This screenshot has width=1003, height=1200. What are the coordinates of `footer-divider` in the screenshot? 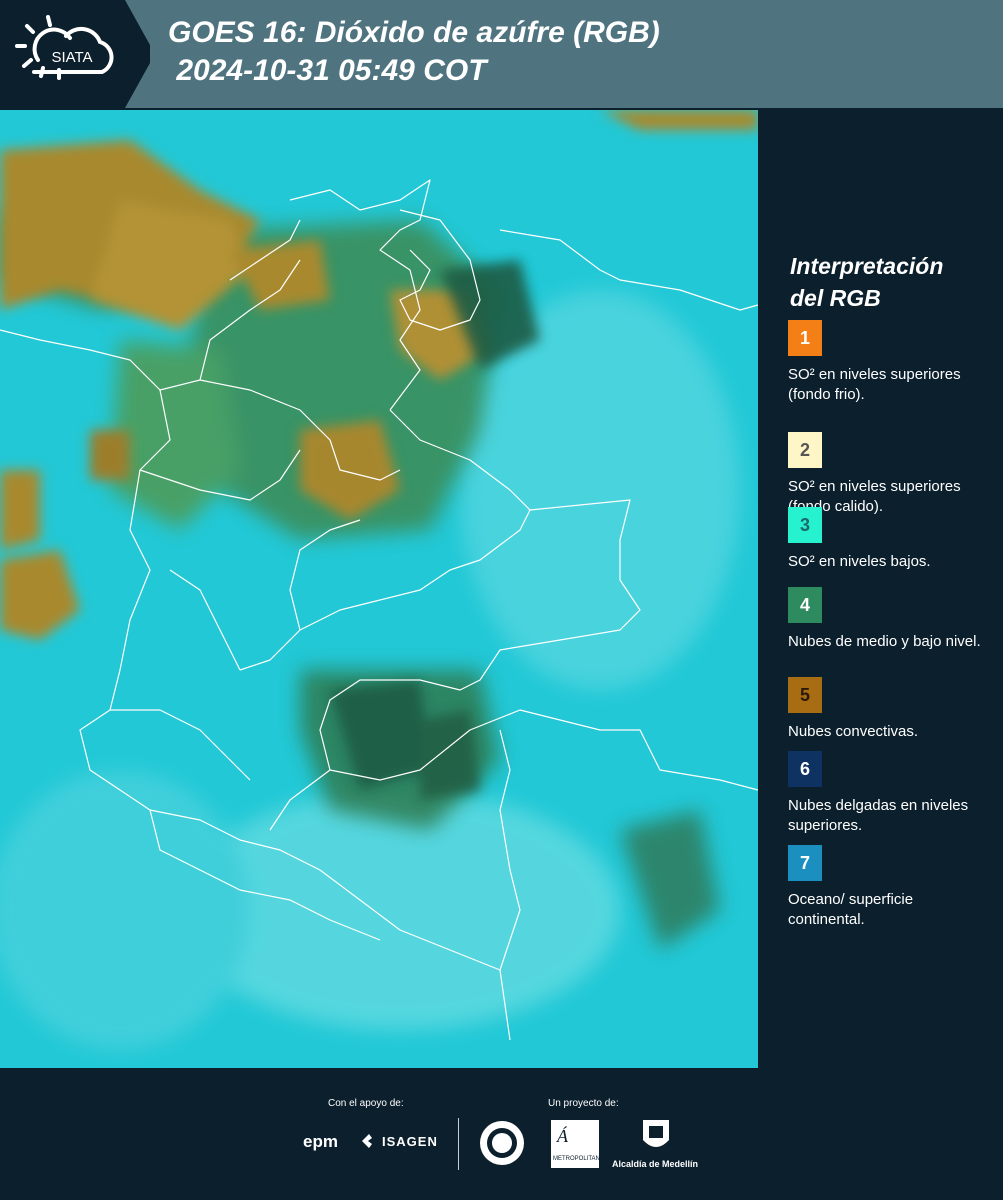 It's located at (458, 1144).